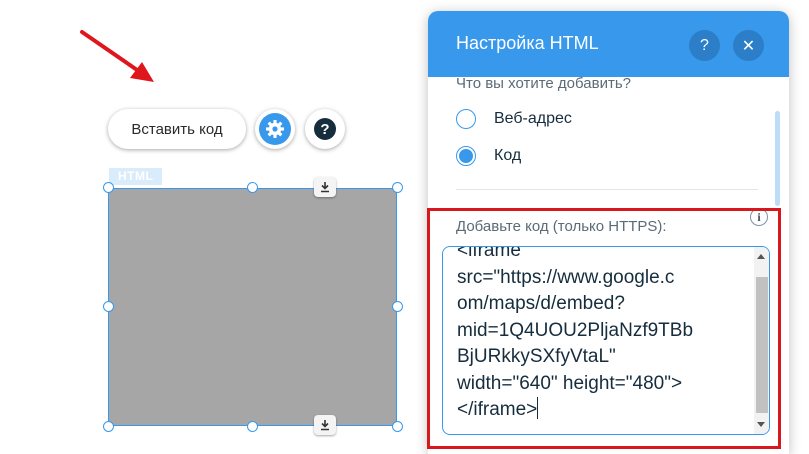  I want to click on resize-handle-bottom-right, so click(397, 426).